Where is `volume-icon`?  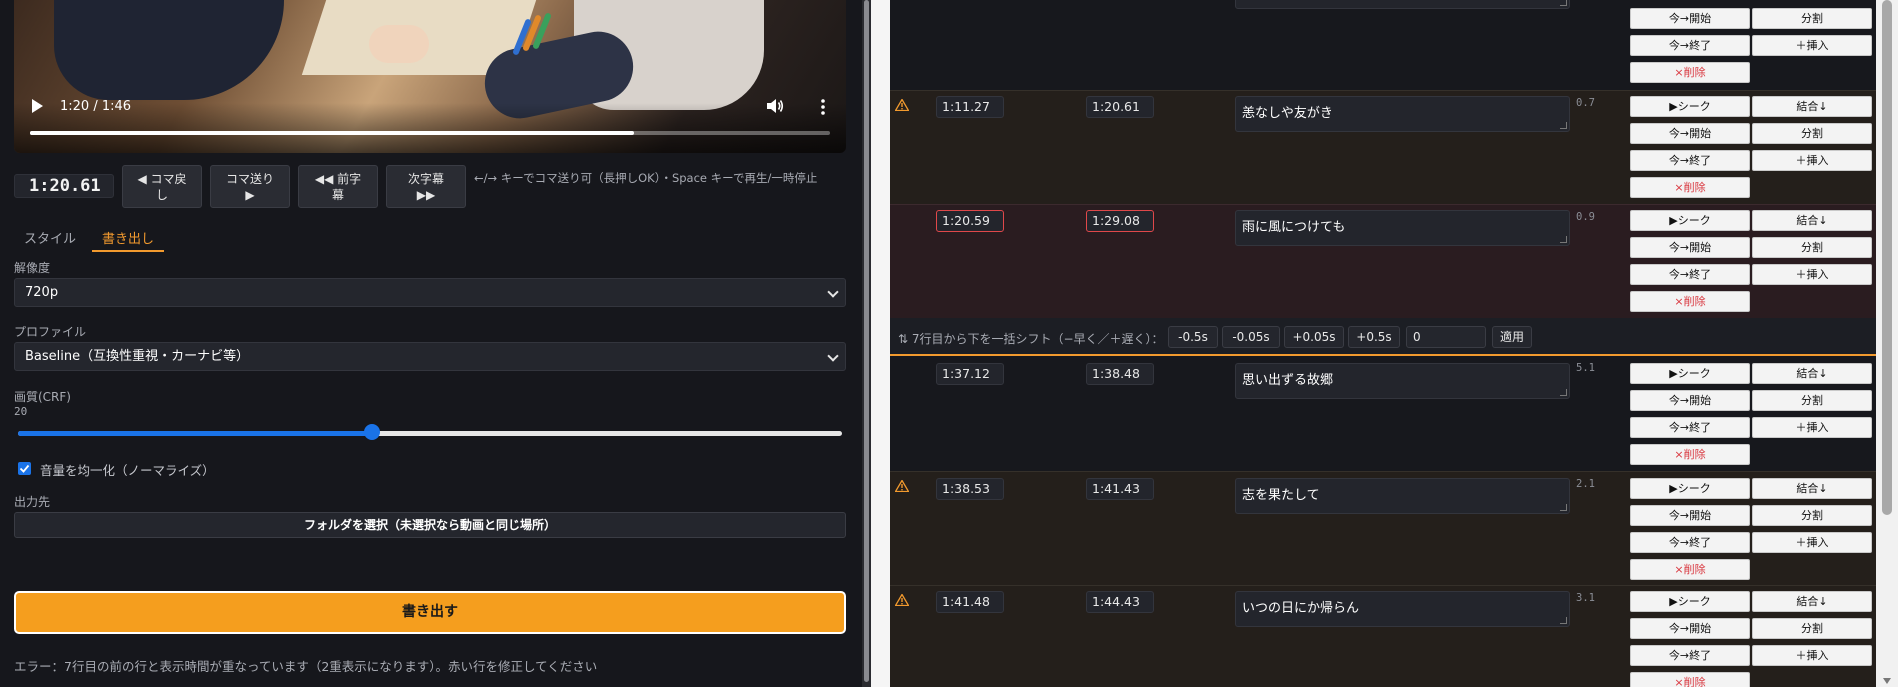
volume-icon is located at coordinates (775, 106).